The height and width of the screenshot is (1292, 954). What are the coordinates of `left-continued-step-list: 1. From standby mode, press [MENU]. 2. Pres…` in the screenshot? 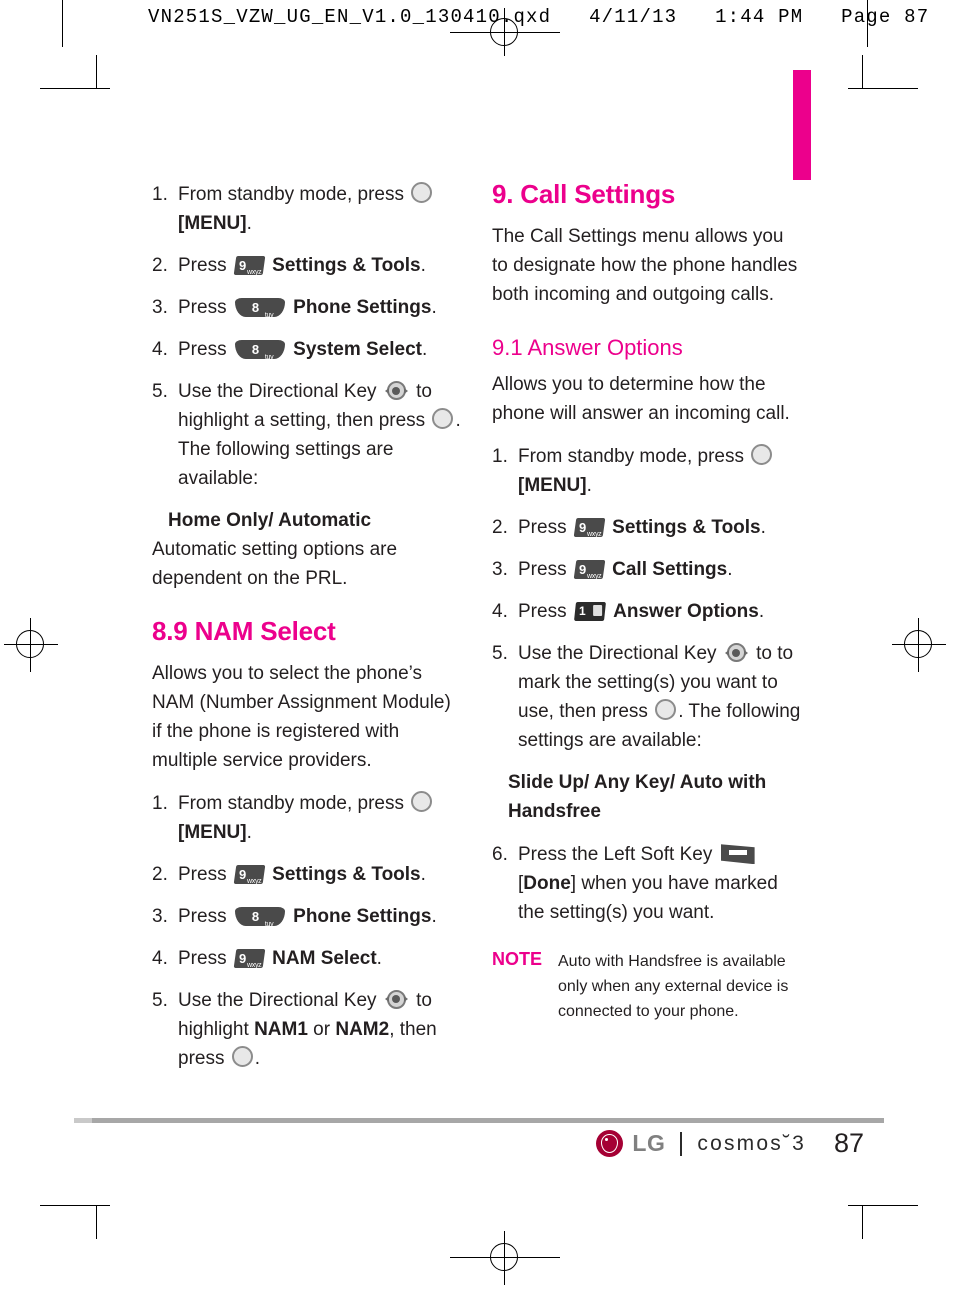 It's located at (308, 336).